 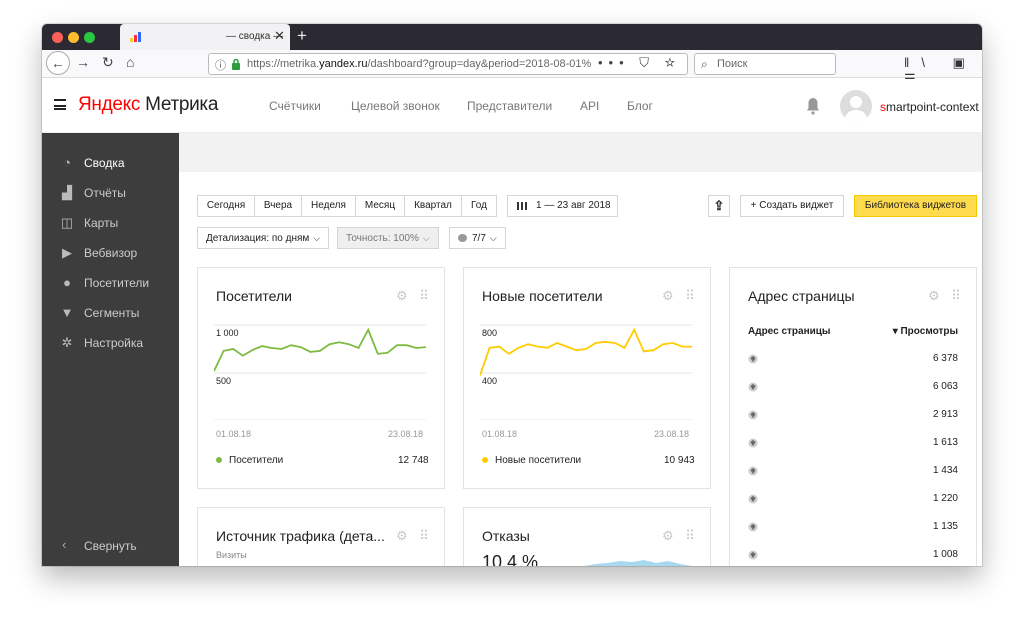 What do you see at coordinates (853, 501) in the screenshot?
I see `table-row: 1 220` at bounding box center [853, 501].